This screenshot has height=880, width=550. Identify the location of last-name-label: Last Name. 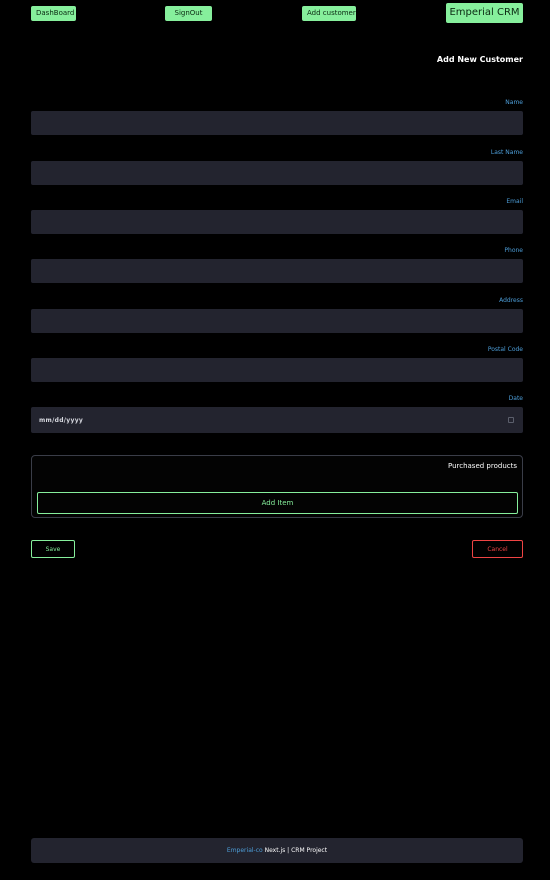
(506, 152).